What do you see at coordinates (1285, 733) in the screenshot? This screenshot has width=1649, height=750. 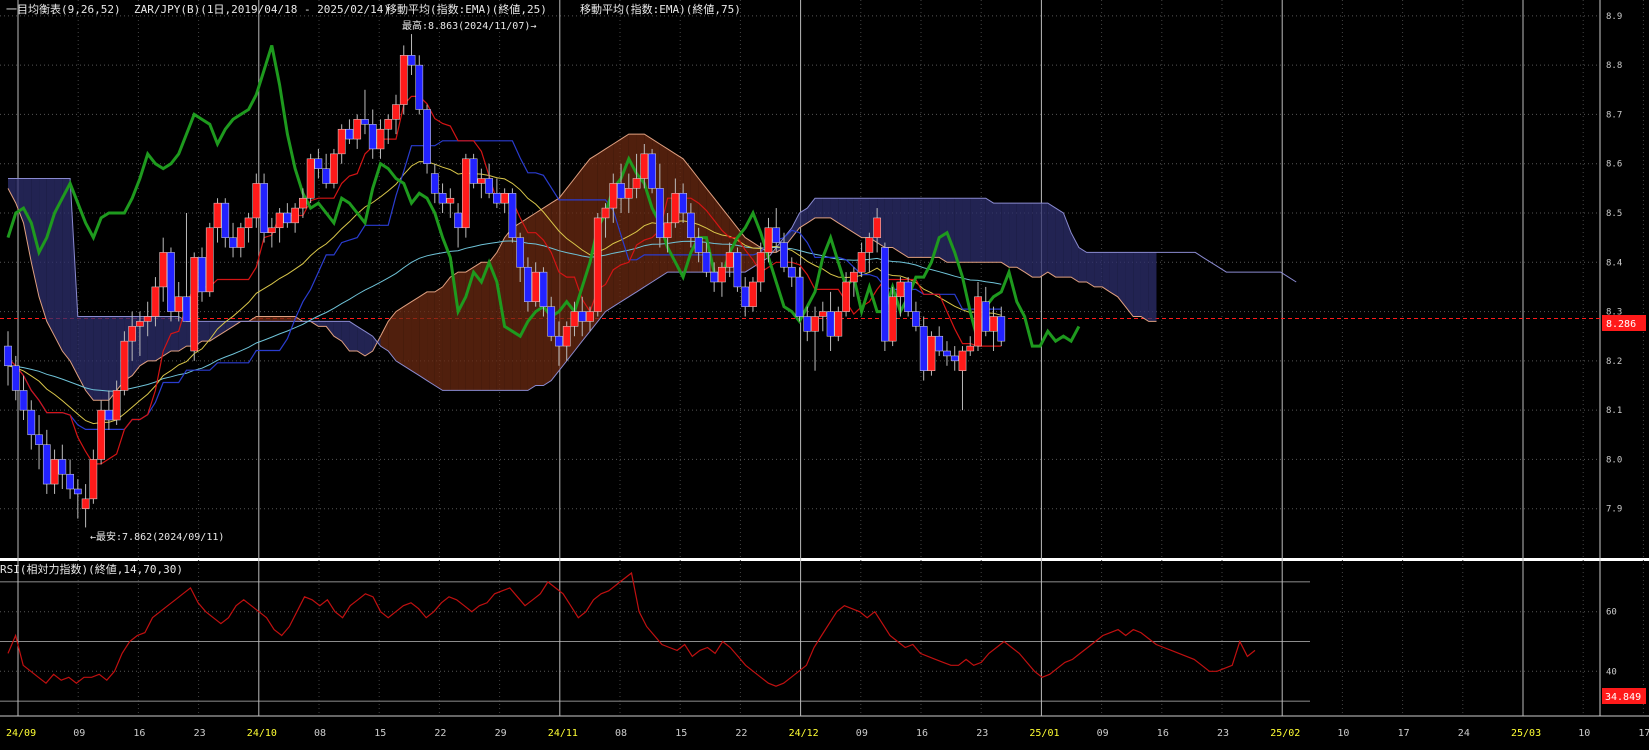 I see `time-tick-label: 25/02` at bounding box center [1285, 733].